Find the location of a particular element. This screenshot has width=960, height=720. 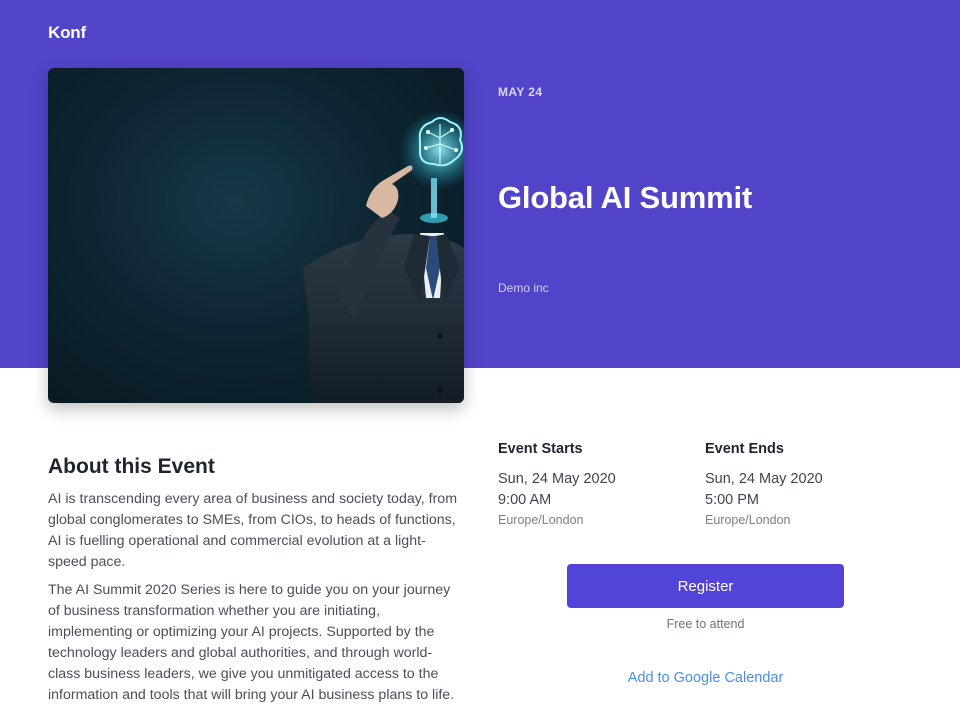

event-title: Global AI Summit is located at coordinates (625, 197).